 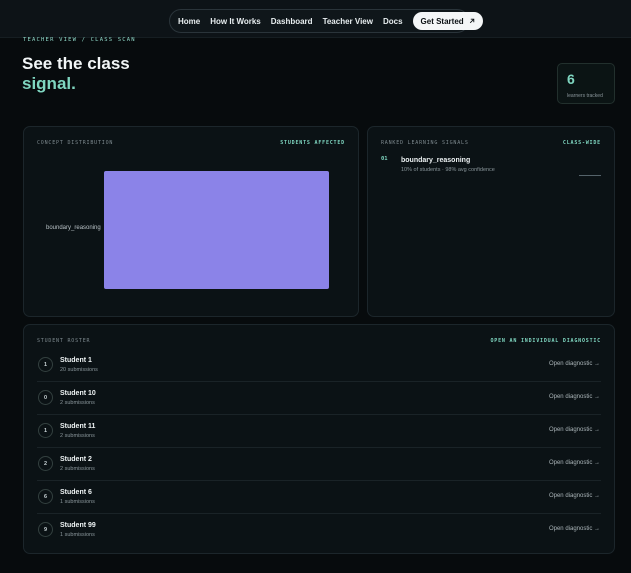 What do you see at coordinates (75, 143) in the screenshot?
I see `concept-distribution-heading: CONCEPT DISTRIBUTION` at bounding box center [75, 143].